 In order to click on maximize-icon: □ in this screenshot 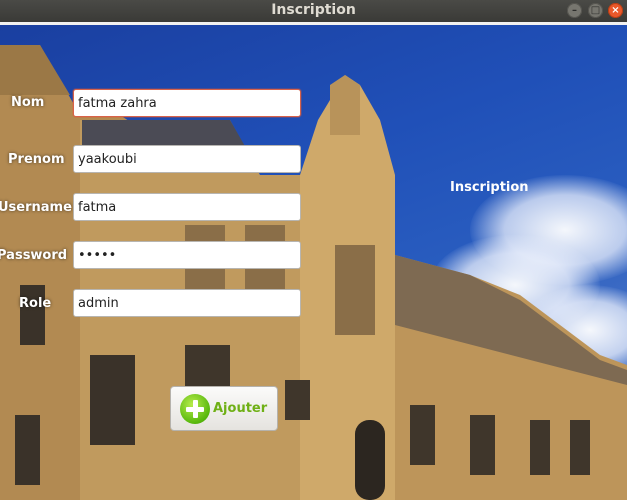, I will do `click(595, 10)`.